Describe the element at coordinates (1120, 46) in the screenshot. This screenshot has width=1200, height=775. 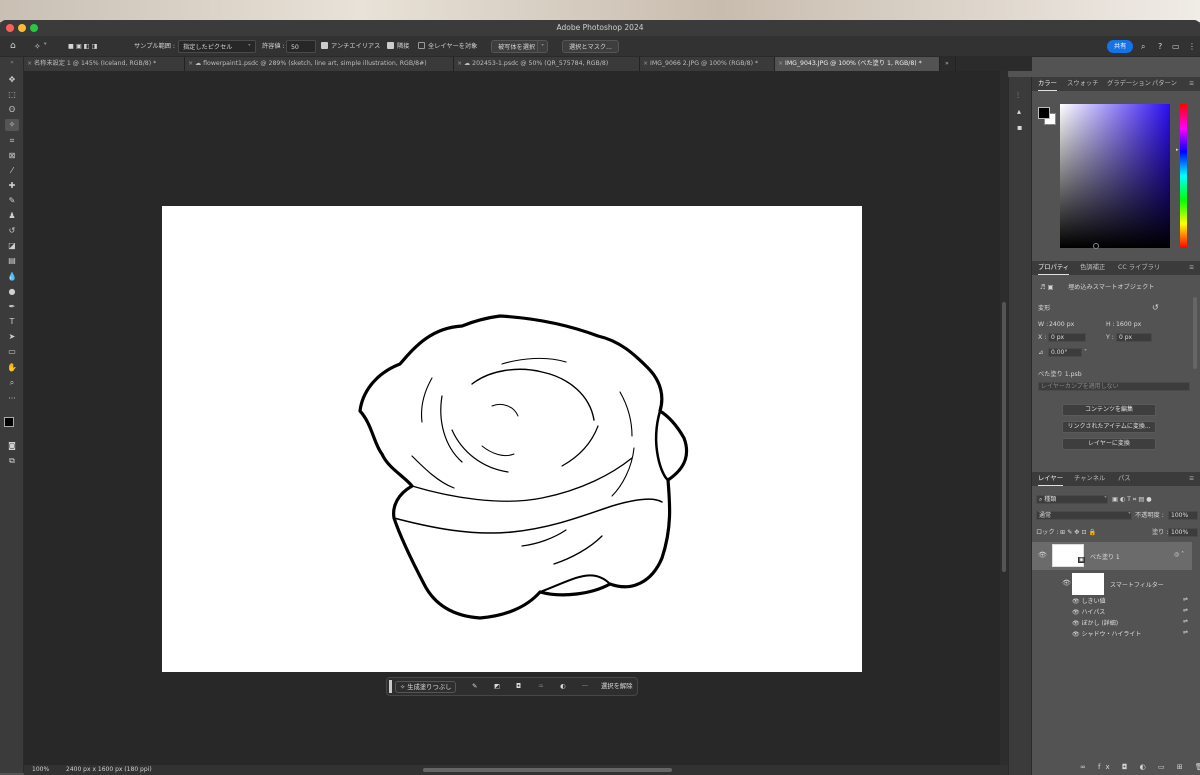
I see `share-button: 共有` at that location.